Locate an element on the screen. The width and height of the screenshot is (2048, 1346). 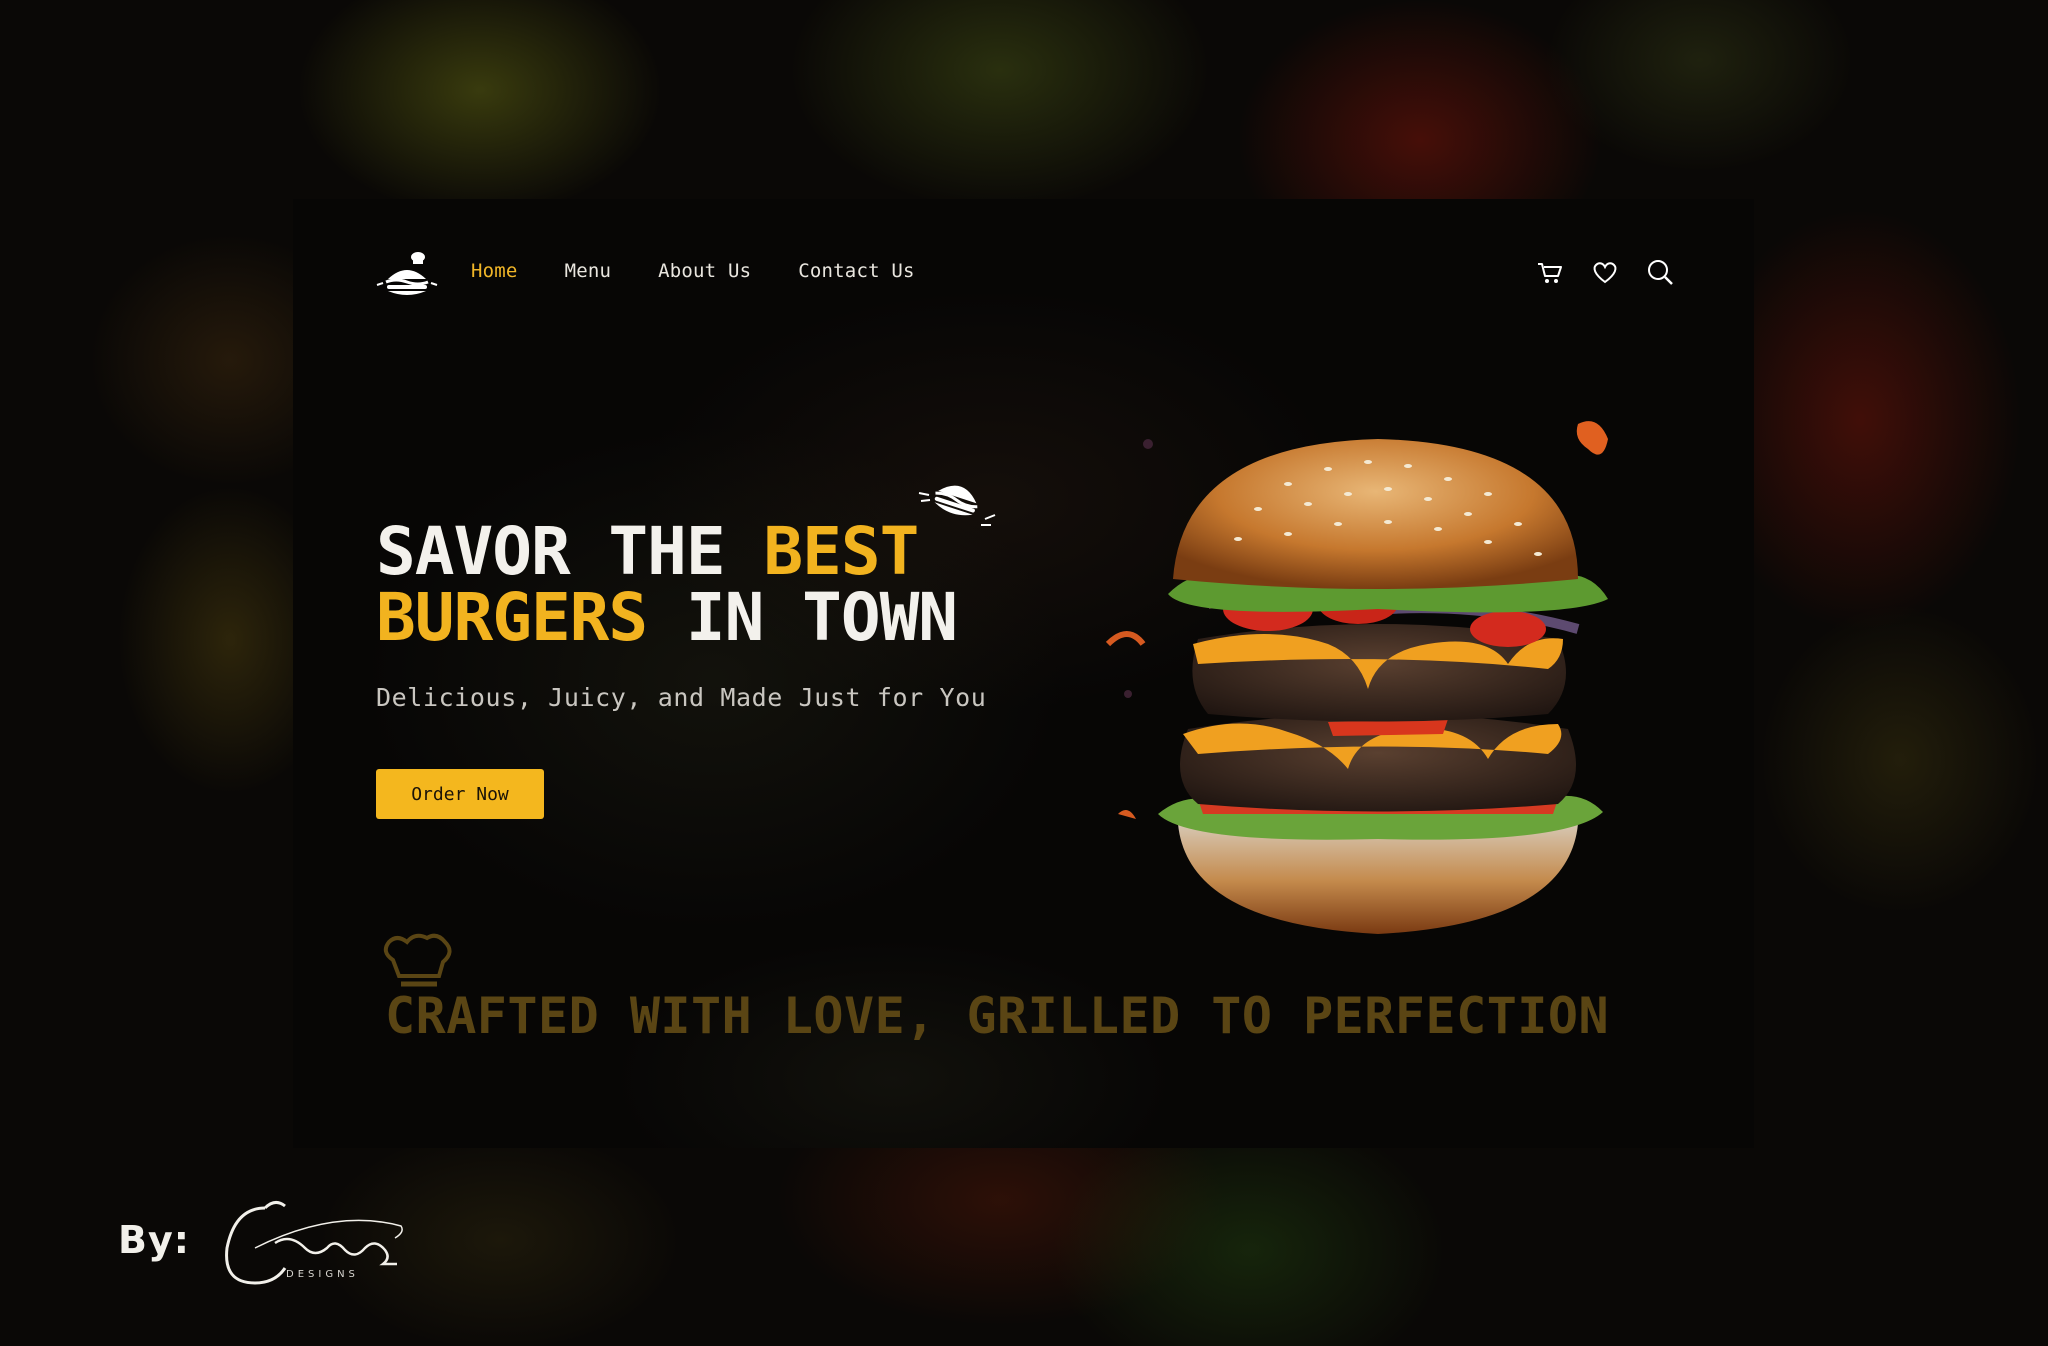
nav-icons is located at coordinates (1605, 272).